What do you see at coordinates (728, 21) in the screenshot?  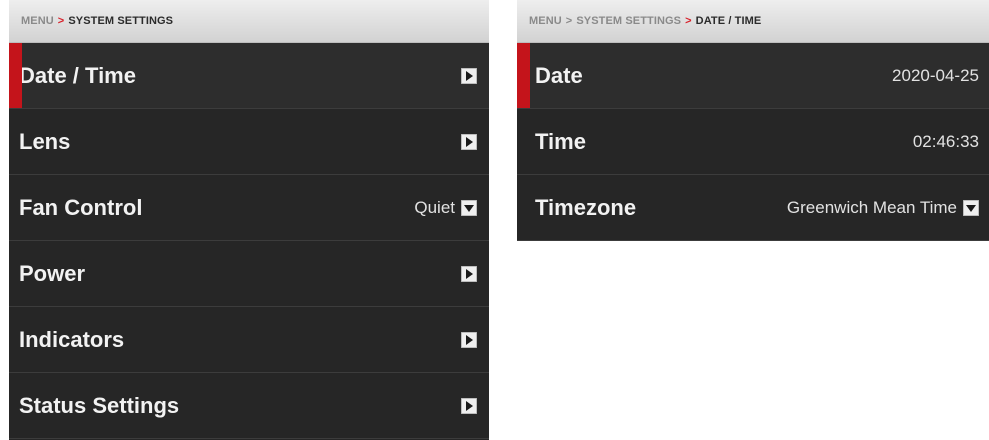 I see `breadcrumb-current: DATE / TIME` at bounding box center [728, 21].